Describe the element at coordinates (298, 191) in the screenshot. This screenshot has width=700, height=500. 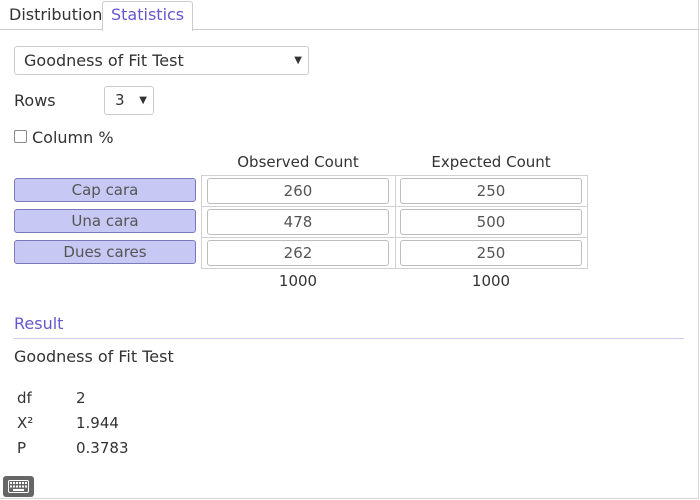
I see `observed-count-input: 260` at that location.